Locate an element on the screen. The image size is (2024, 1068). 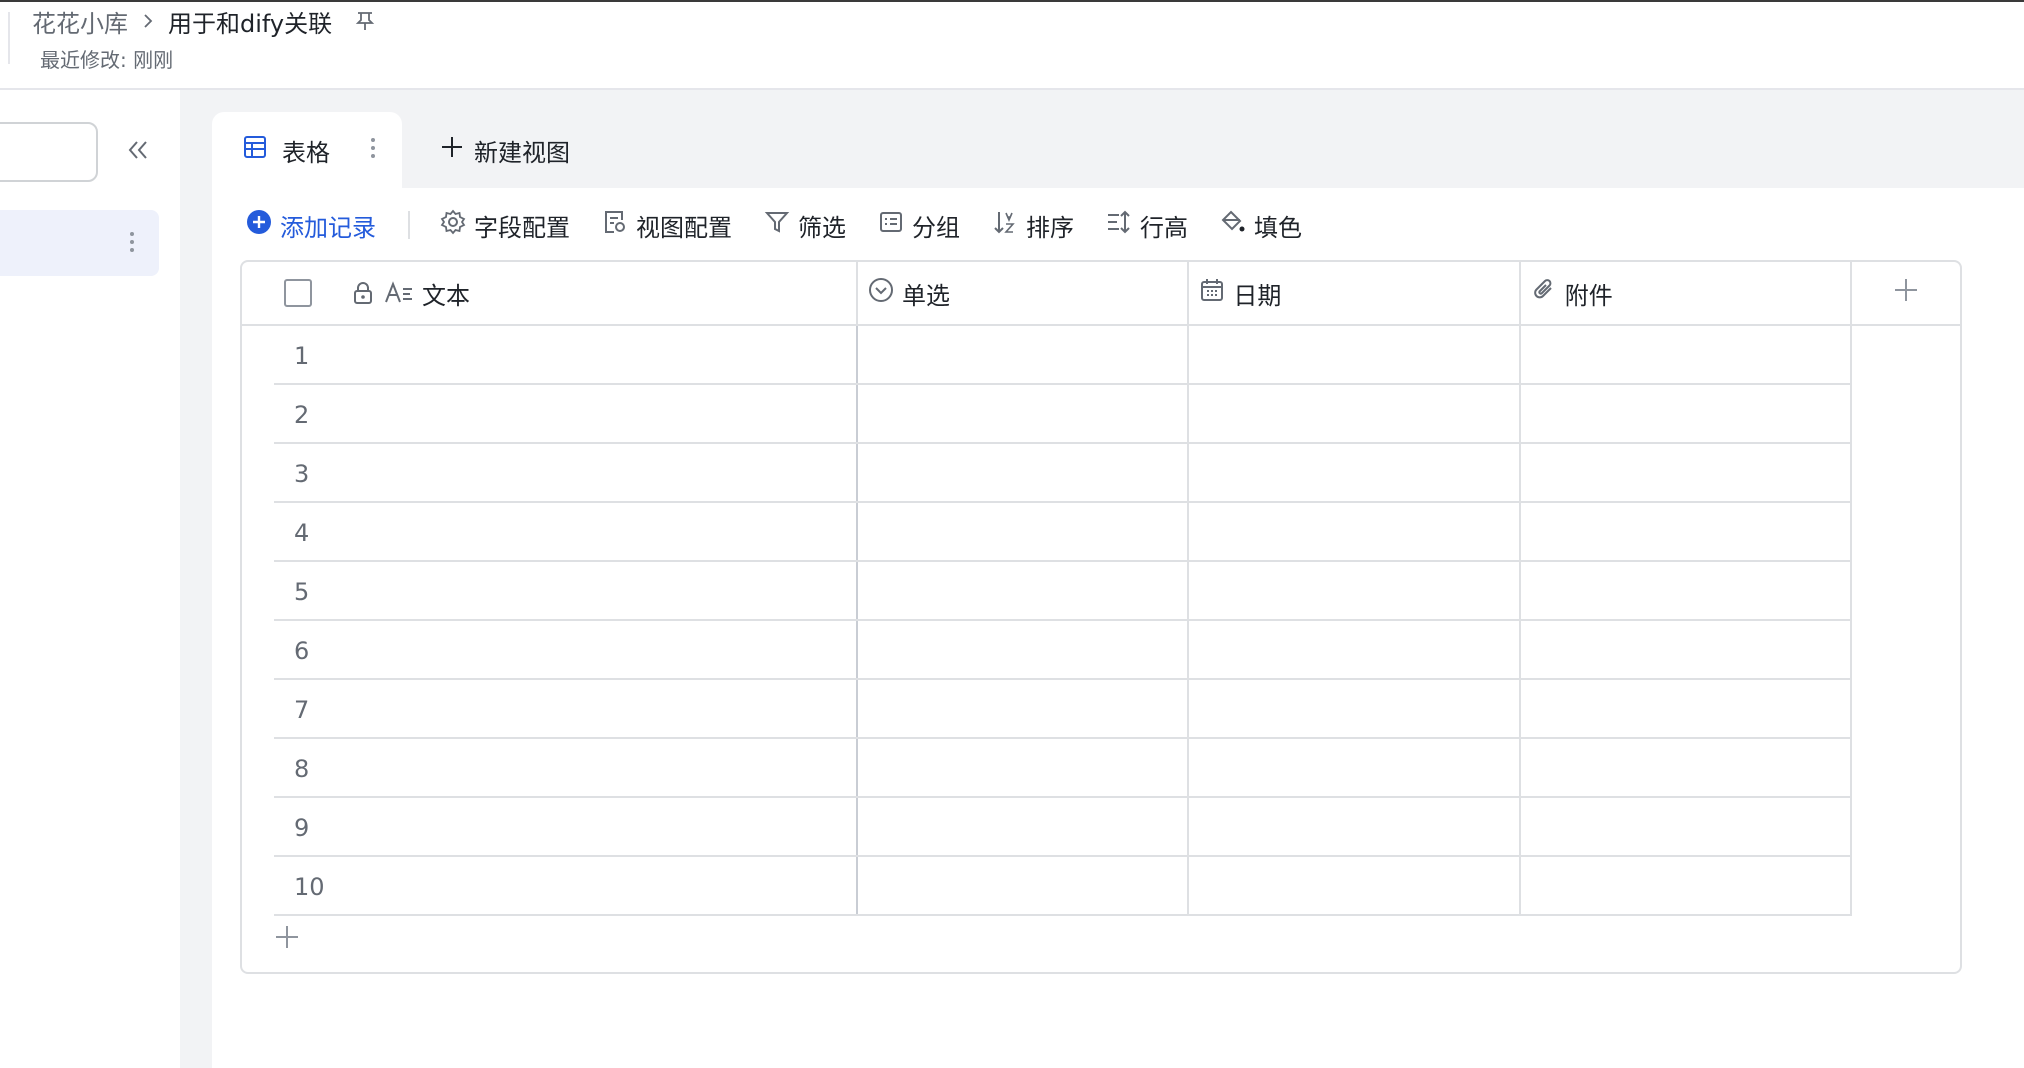
tab-table-view: 表格 is located at coordinates (307, 150).